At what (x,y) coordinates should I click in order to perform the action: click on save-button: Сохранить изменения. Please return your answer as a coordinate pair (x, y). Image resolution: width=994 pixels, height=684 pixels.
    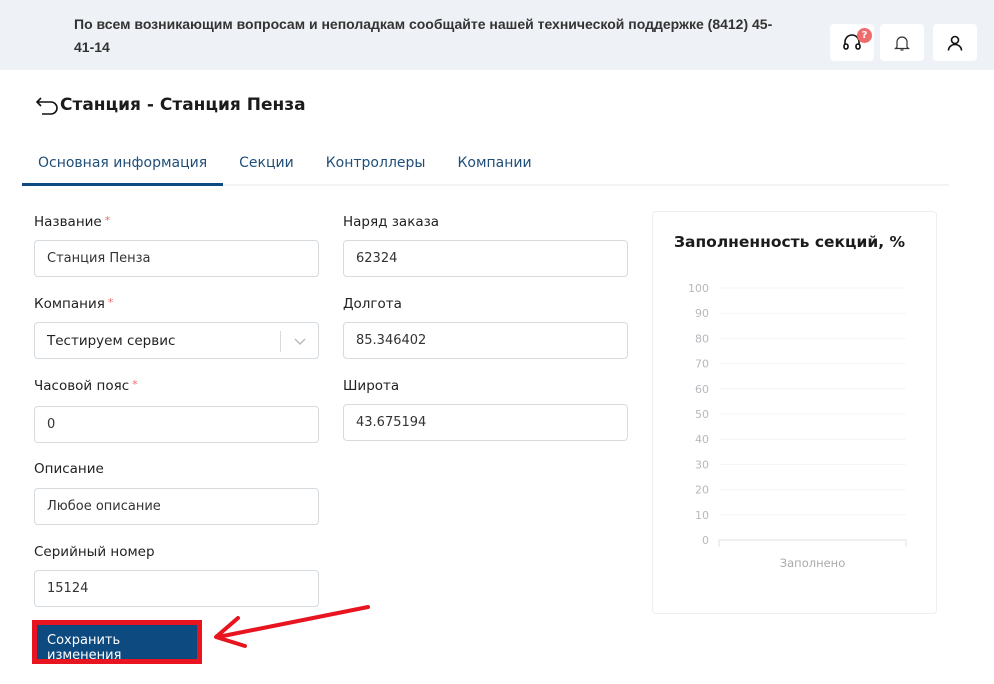
    Looking at the image, I should click on (117, 642).